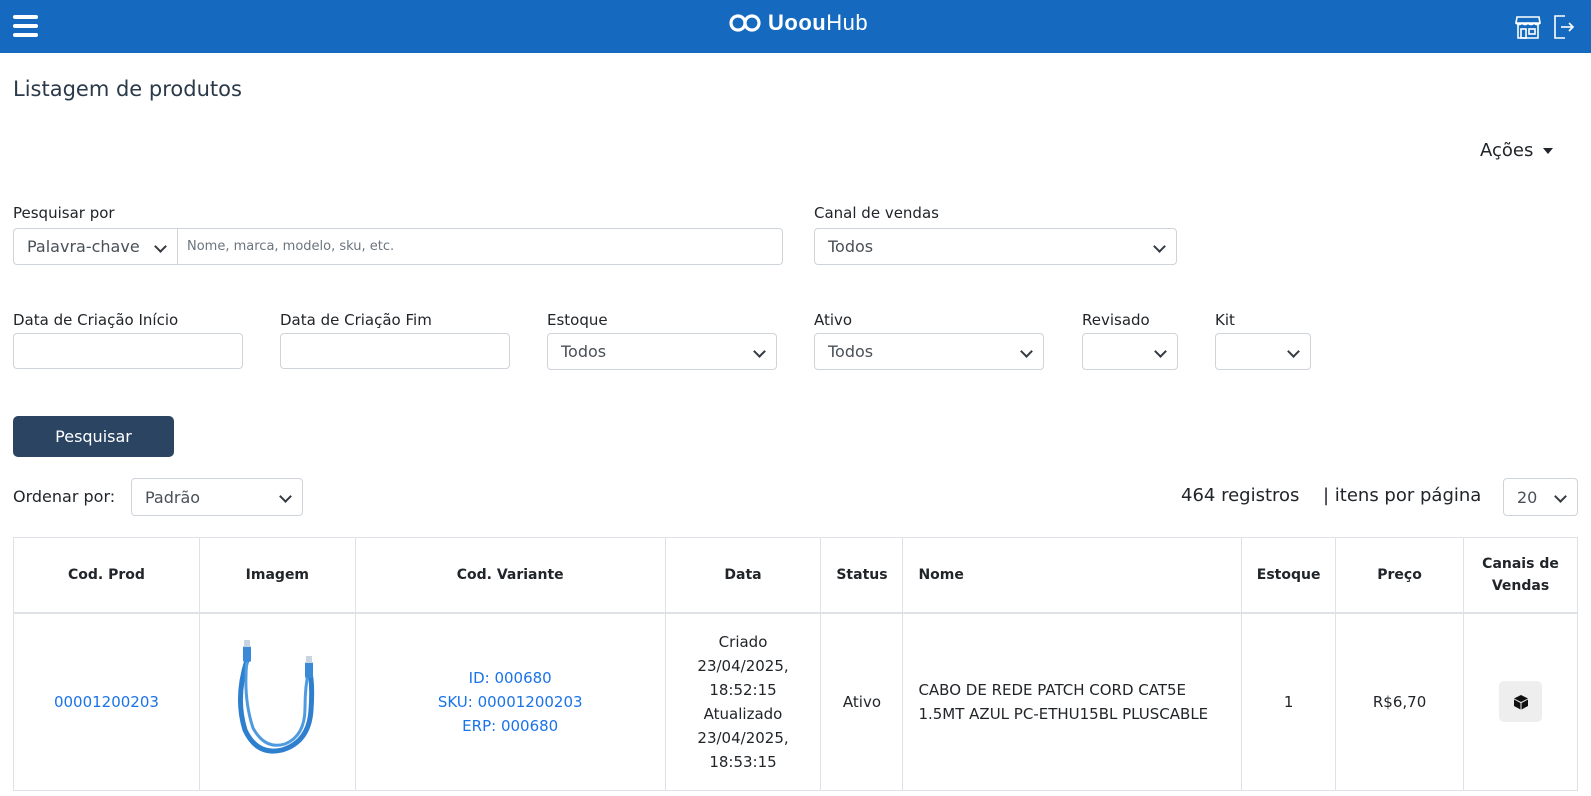  I want to click on logo-text-bold: Uoou, so click(797, 22).